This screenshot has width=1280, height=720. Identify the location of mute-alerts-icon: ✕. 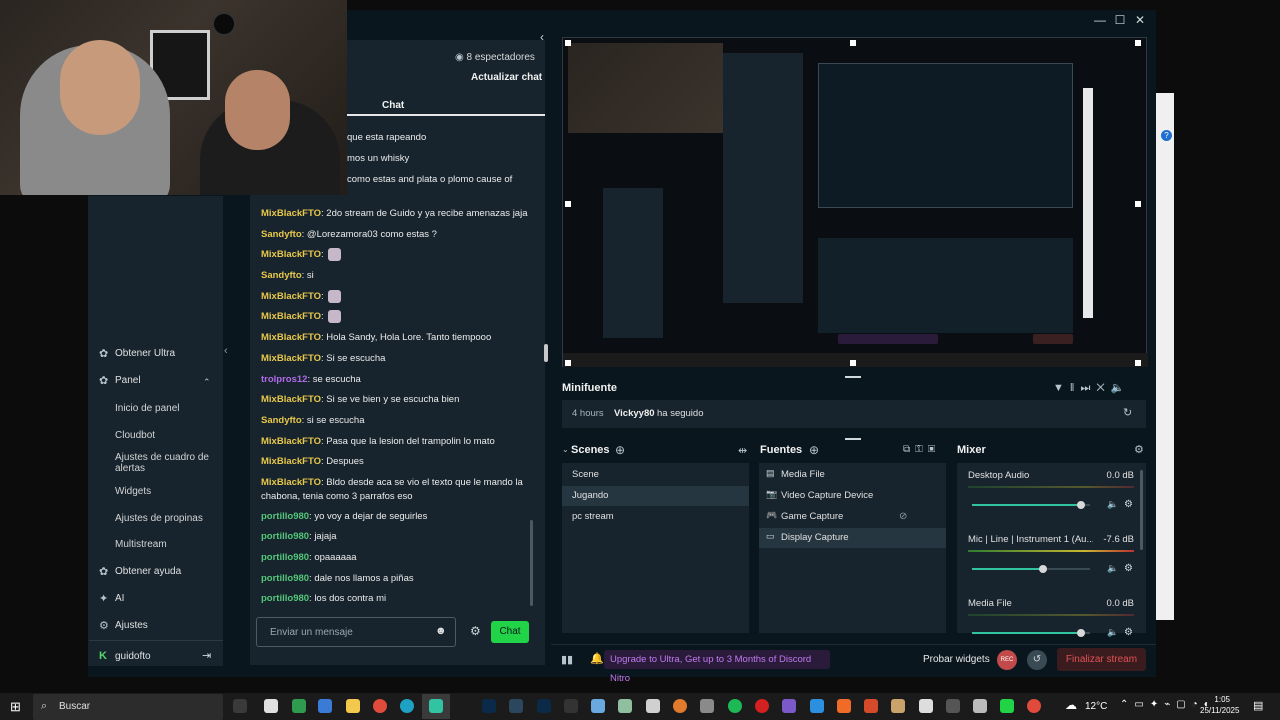
(1103, 388).